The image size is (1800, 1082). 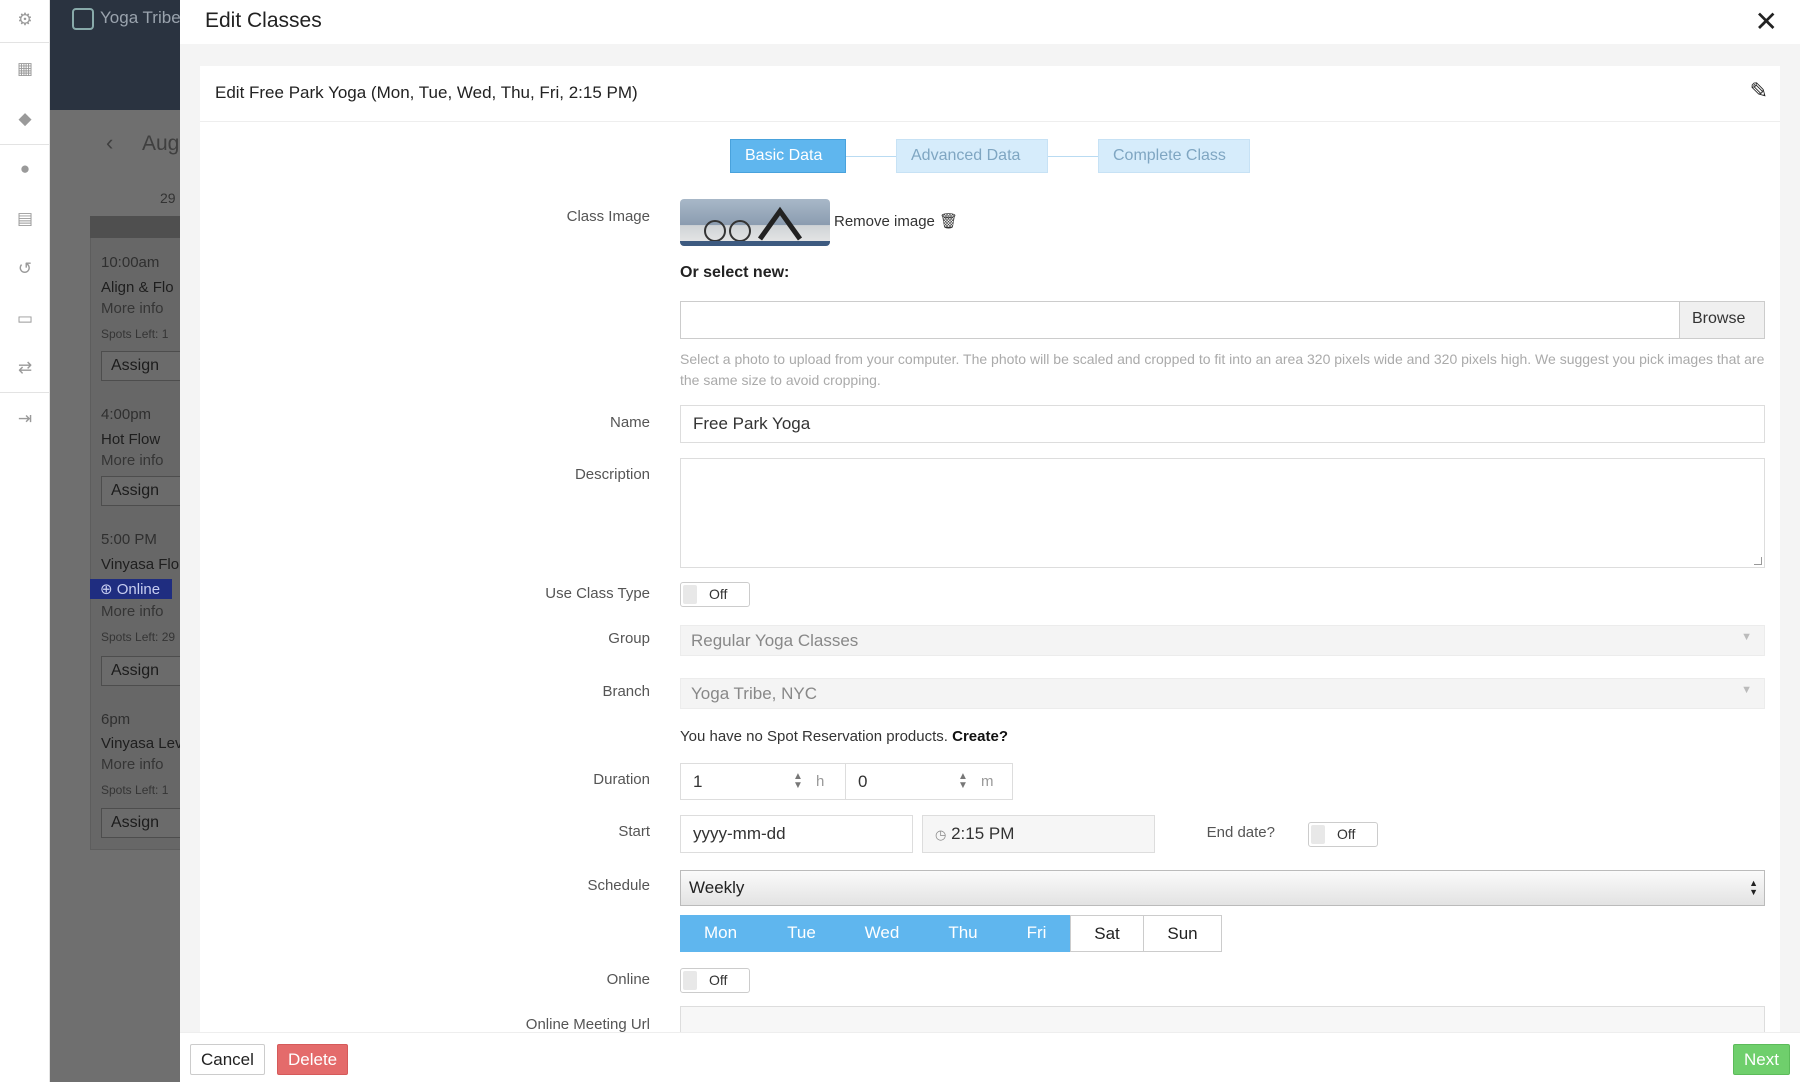 I want to click on use-class-type-label: Use Class Type, so click(x=597, y=593).